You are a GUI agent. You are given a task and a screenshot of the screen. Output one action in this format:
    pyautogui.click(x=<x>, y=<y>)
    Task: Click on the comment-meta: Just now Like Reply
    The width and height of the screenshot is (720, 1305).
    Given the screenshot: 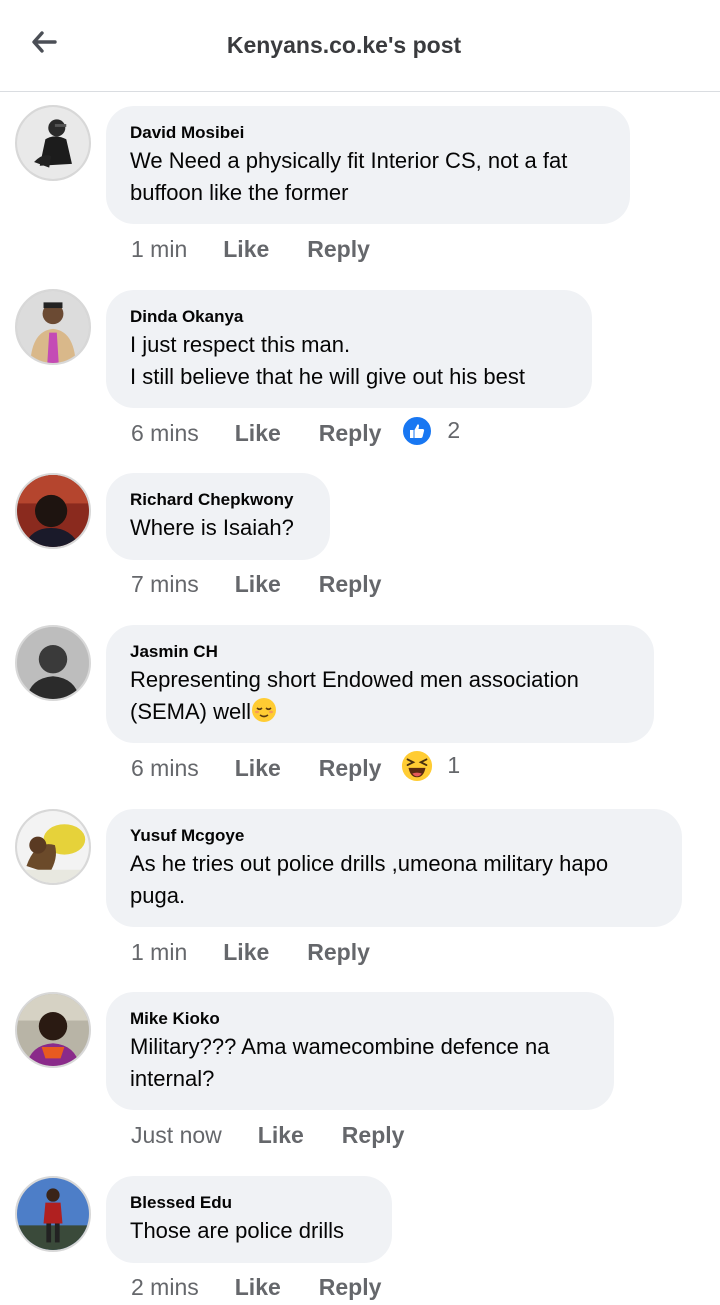 What is the action you would take?
    pyautogui.click(x=267, y=1135)
    